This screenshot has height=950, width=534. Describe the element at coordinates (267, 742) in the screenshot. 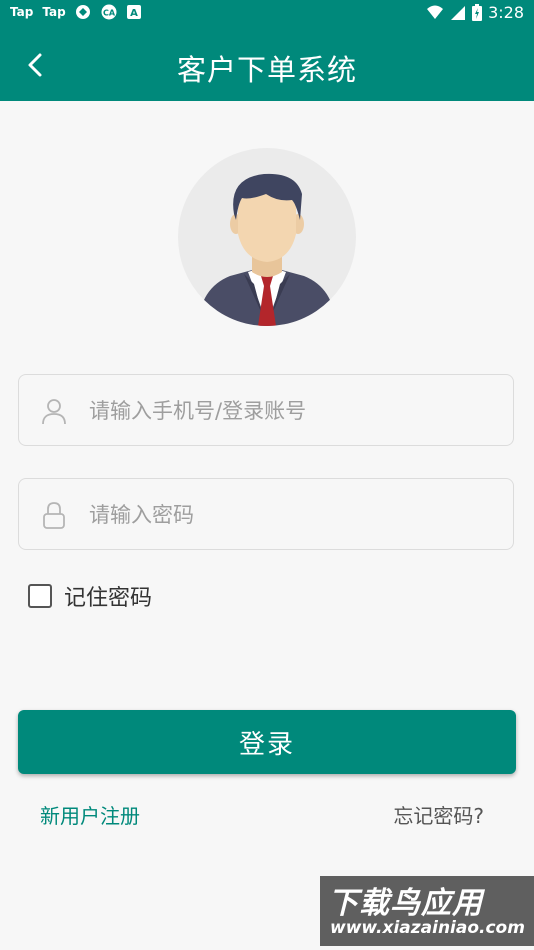

I see `login-button: 登录` at that location.